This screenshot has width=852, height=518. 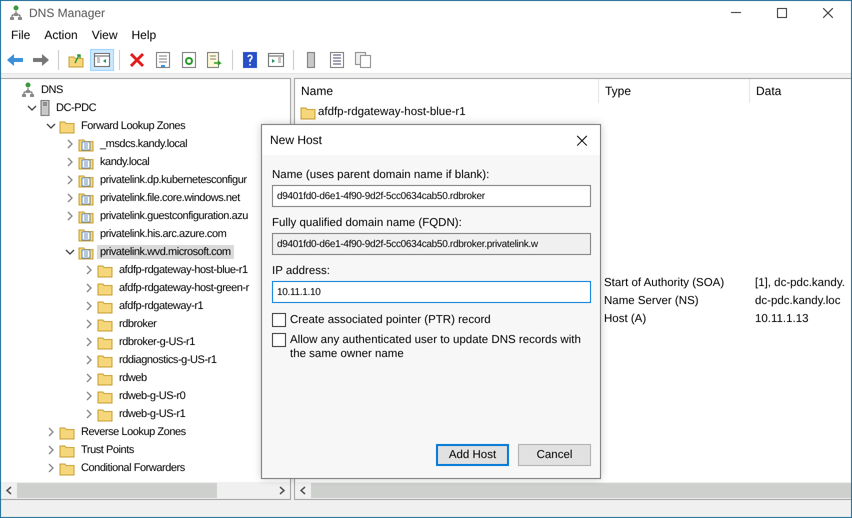 What do you see at coordinates (189, 60) in the screenshot?
I see `refresh-icon` at bounding box center [189, 60].